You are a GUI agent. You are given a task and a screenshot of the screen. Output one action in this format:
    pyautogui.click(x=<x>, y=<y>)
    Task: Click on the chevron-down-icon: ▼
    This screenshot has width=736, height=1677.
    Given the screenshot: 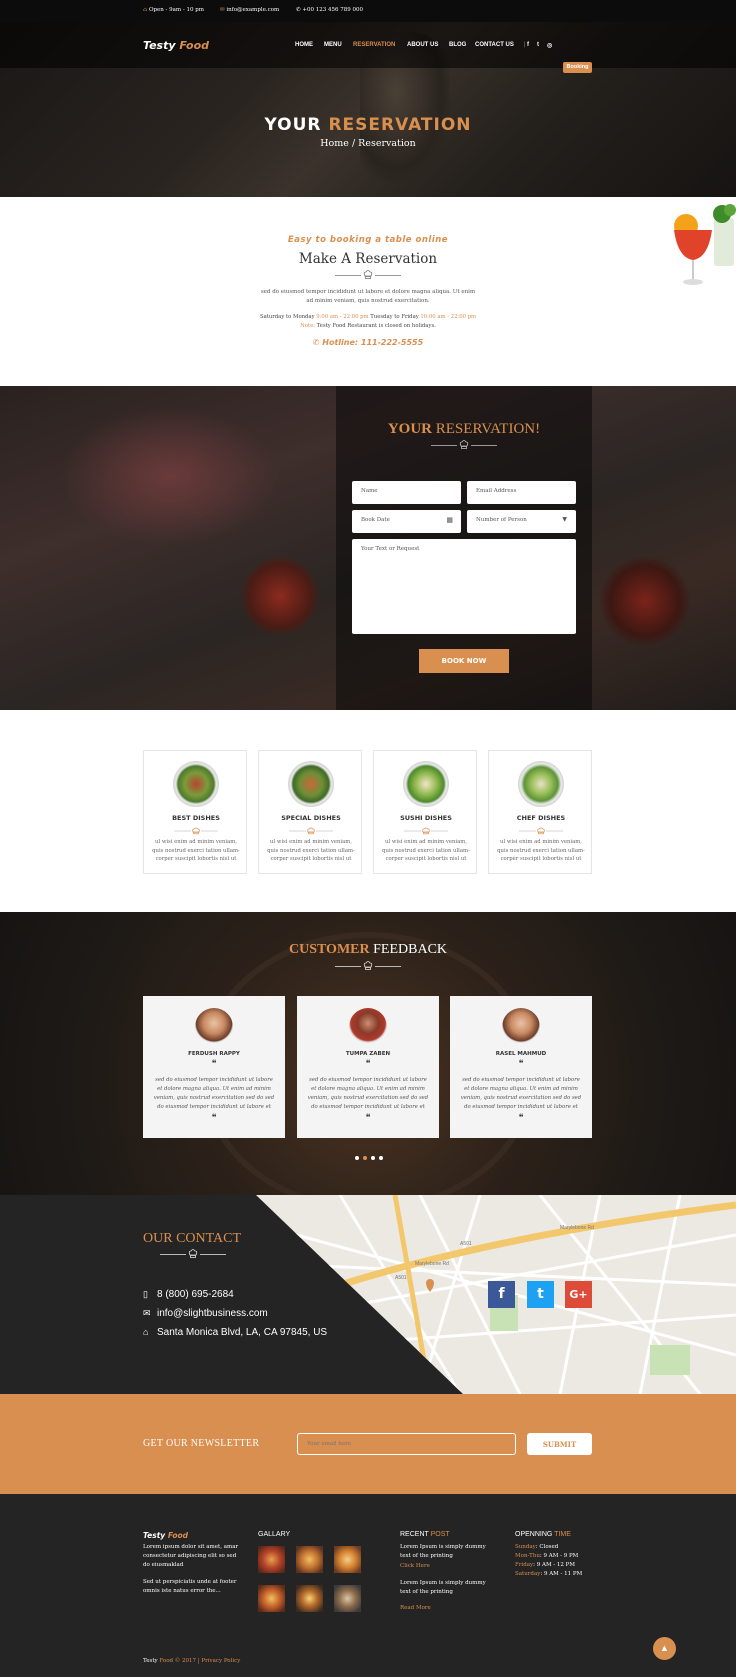 What is the action you would take?
    pyautogui.click(x=564, y=519)
    